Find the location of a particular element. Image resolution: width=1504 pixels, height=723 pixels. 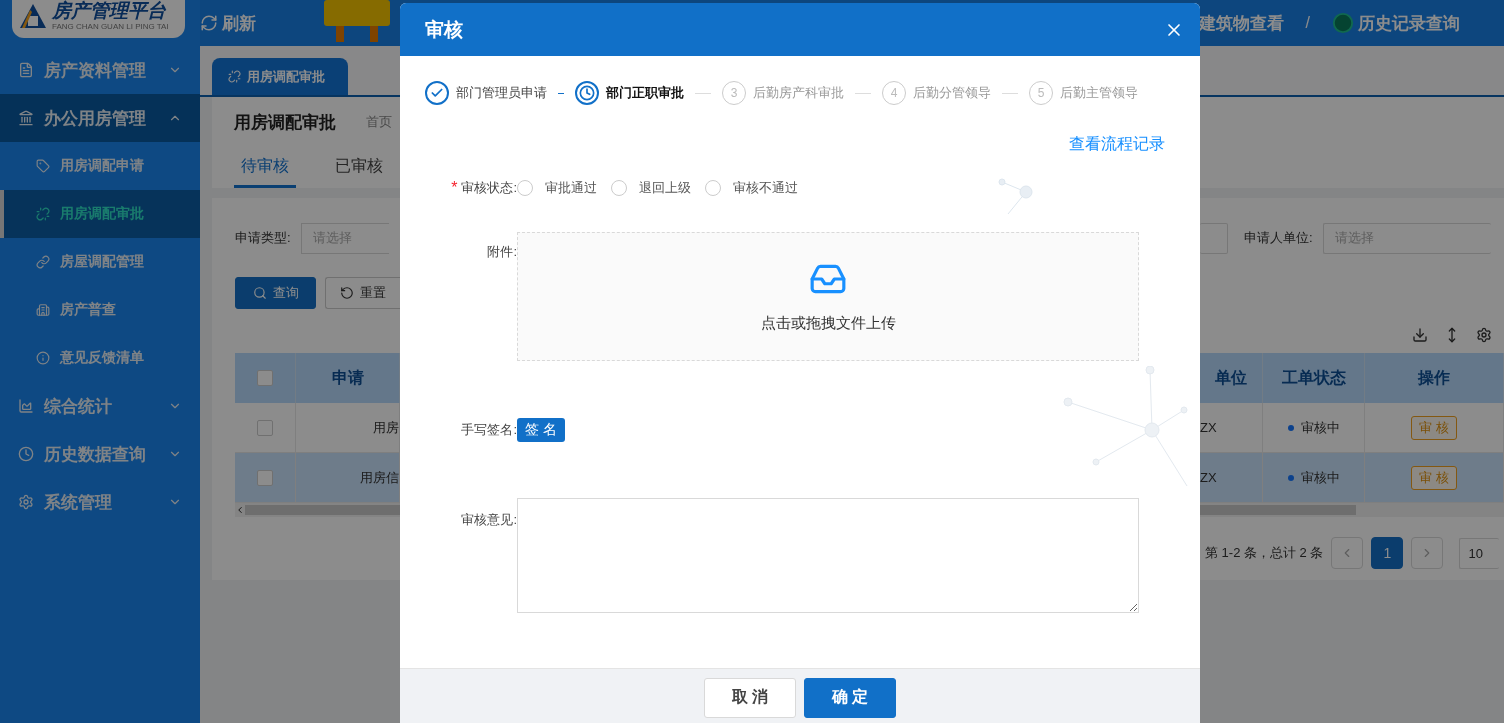

page-button: 1 is located at coordinates (1387, 553).